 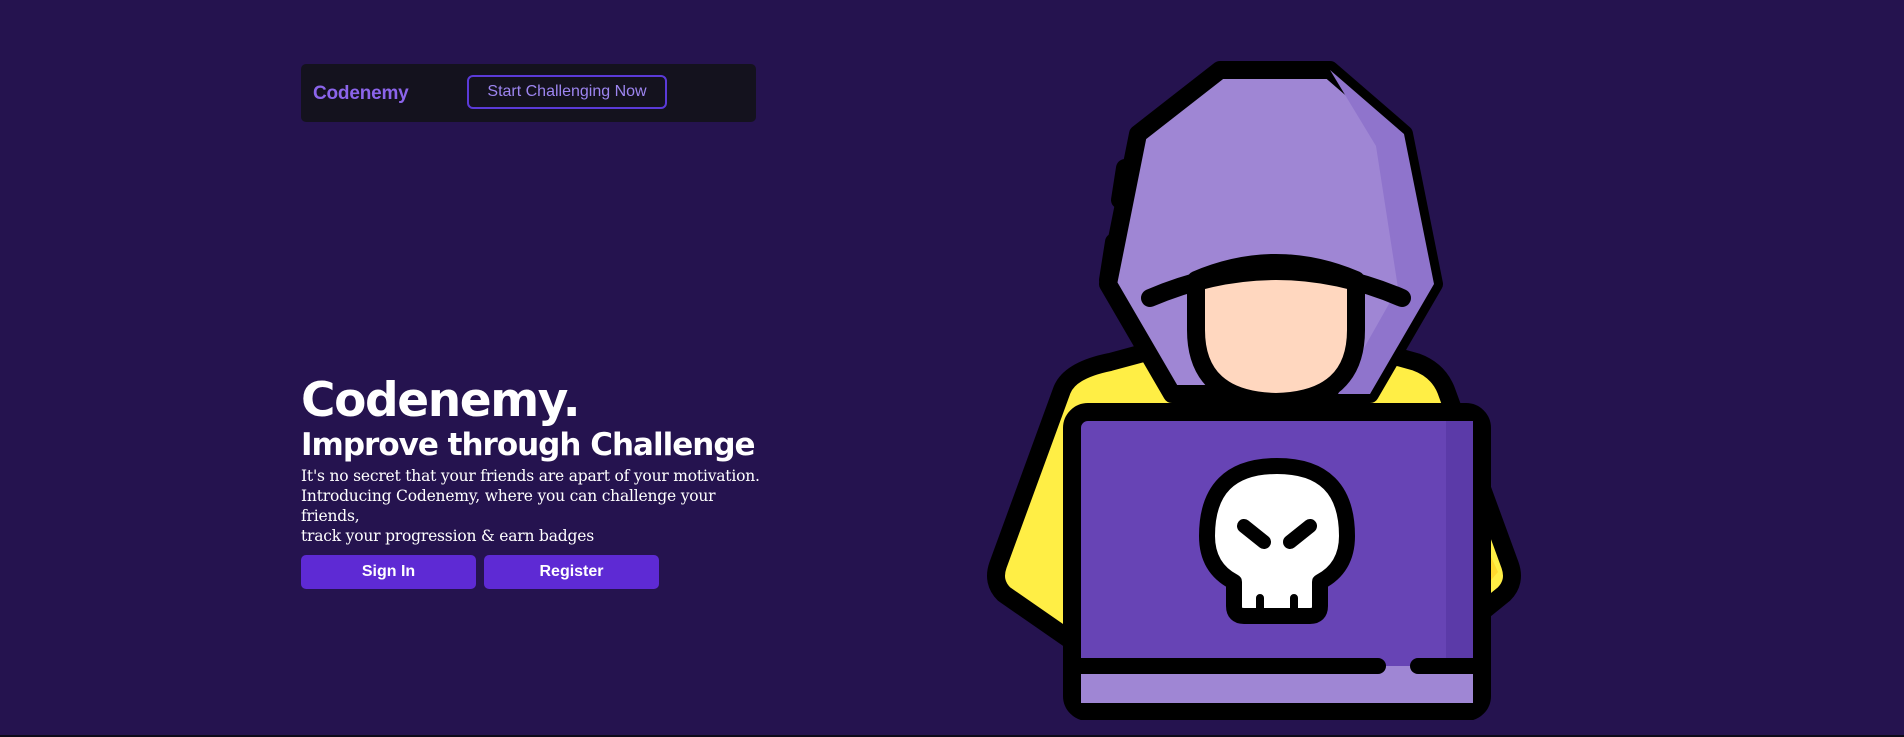 What do you see at coordinates (447, 536) in the screenshot?
I see `hero-description-line: track your progression & earn badges` at bounding box center [447, 536].